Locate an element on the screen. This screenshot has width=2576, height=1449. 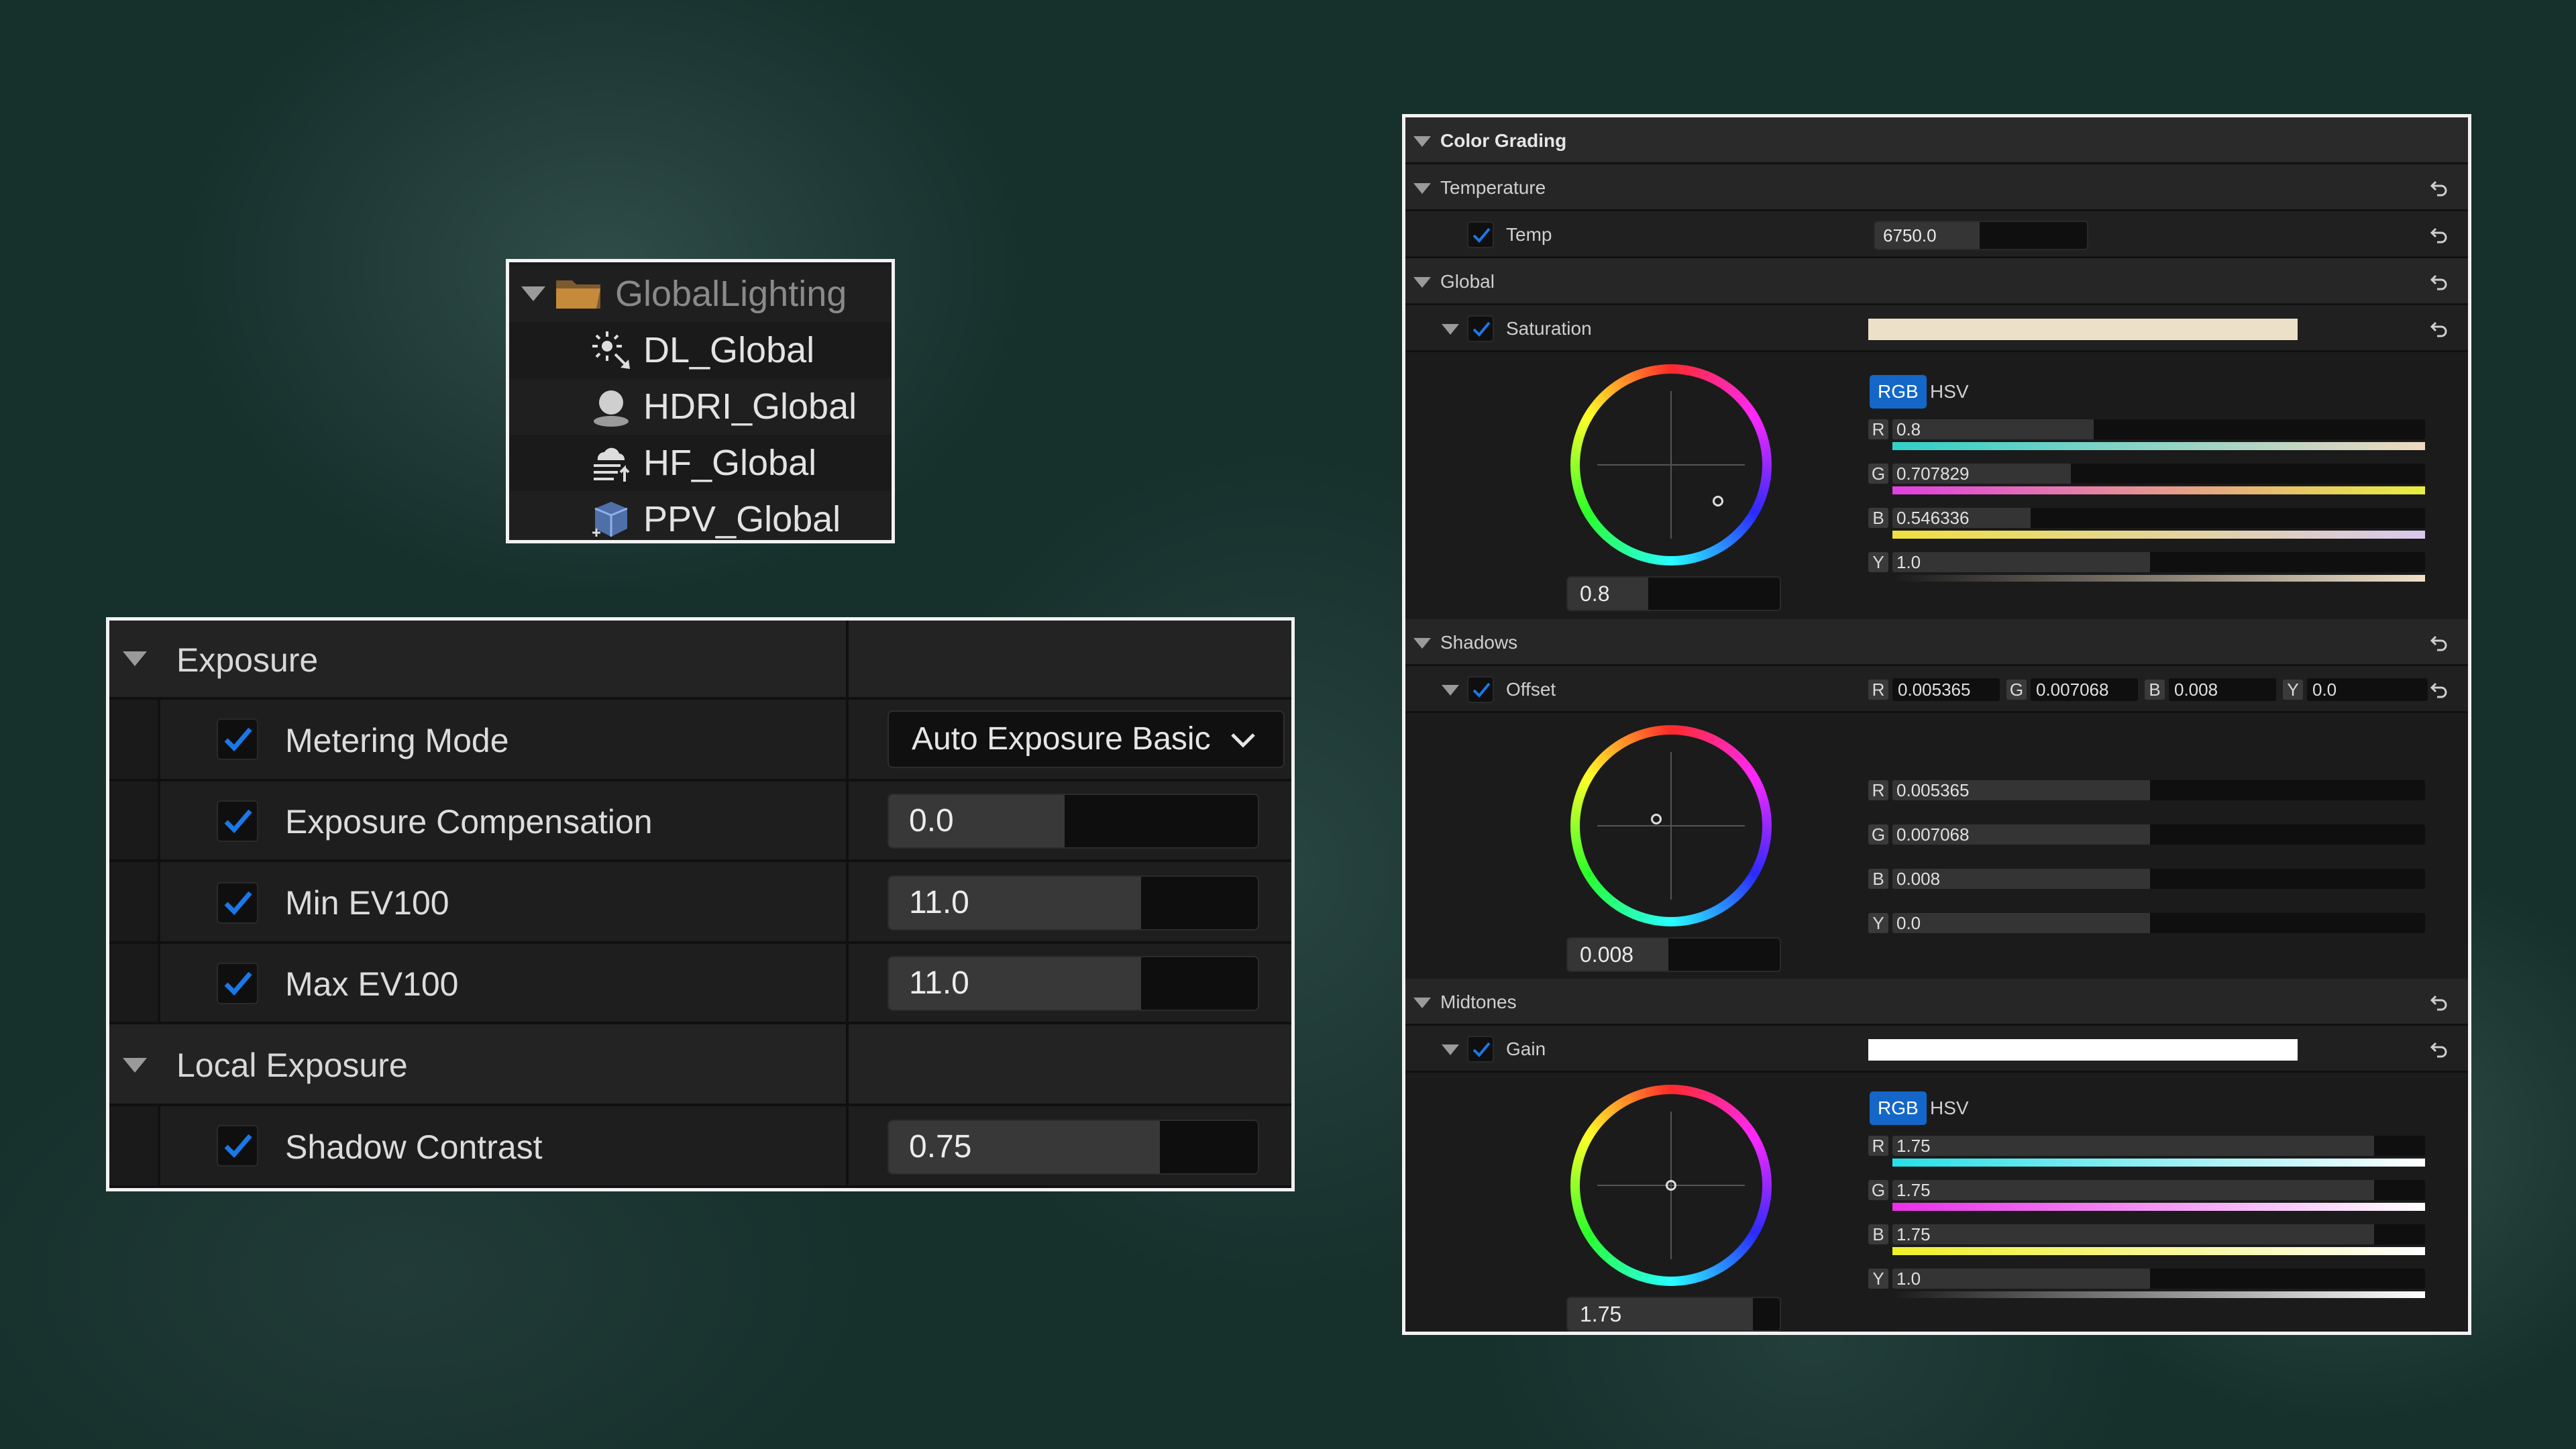
shadow-contrast-label: Shadow Contrast is located at coordinates (414, 1147).